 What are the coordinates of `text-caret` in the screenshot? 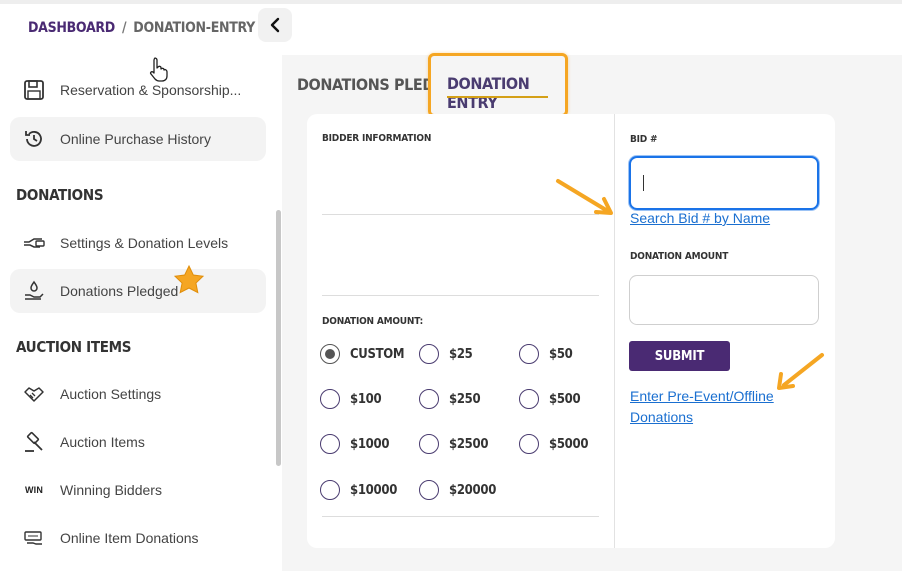 It's located at (643, 183).